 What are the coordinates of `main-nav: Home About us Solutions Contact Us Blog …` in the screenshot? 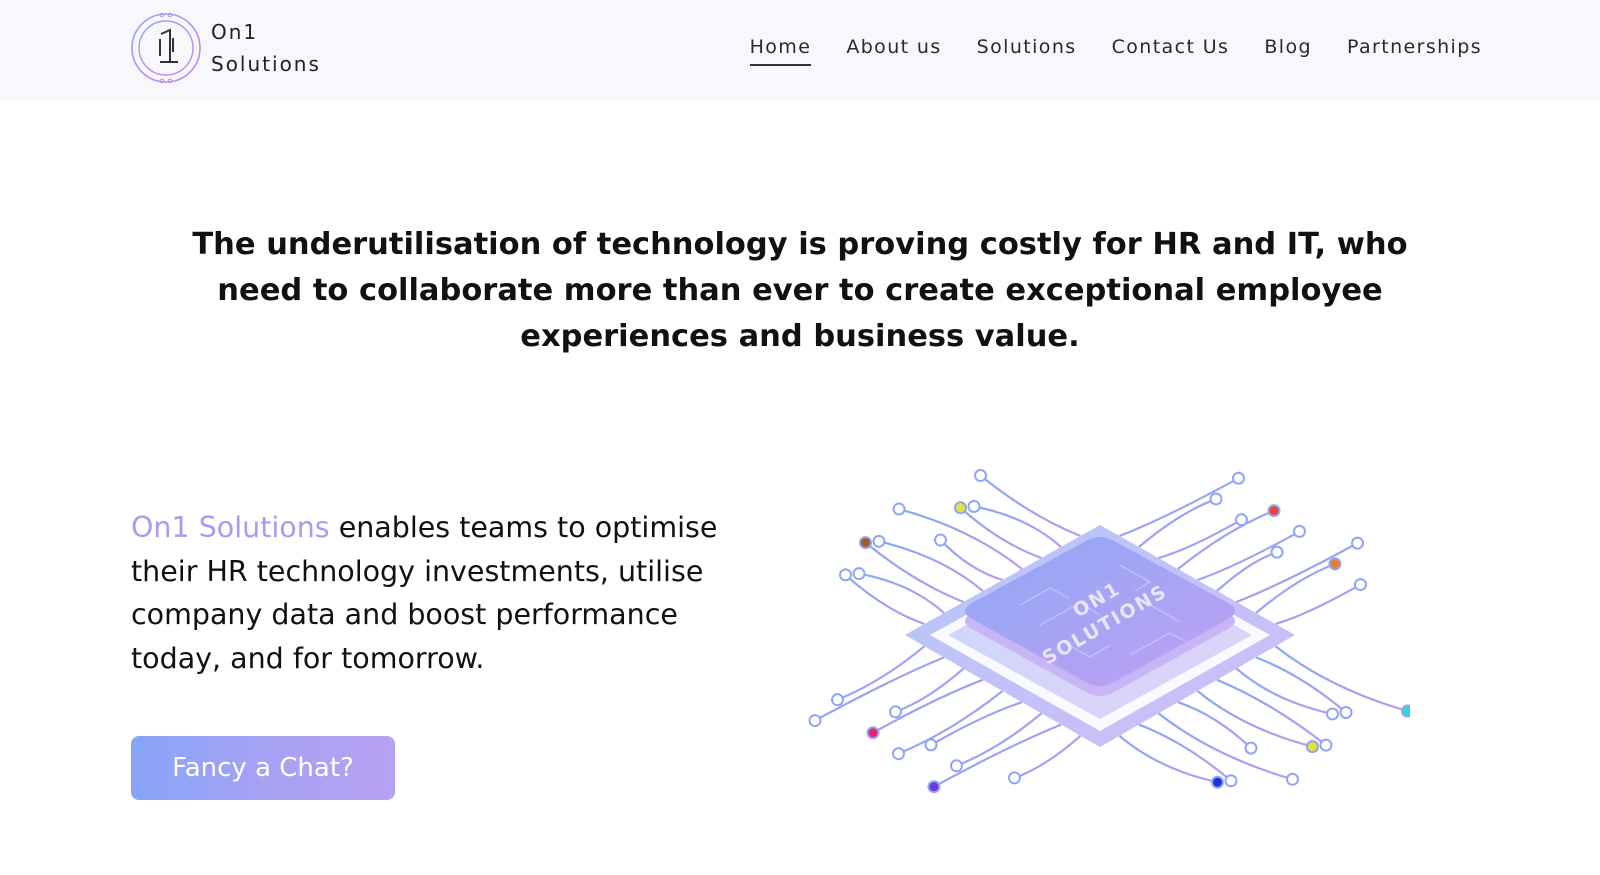 It's located at (1098, 51).